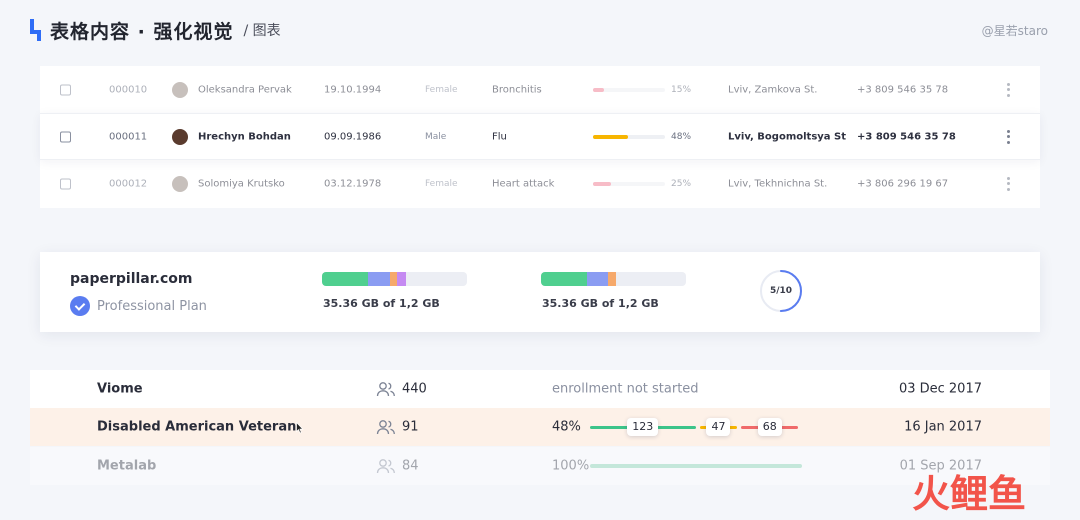 Image resolution: width=1080 pixels, height=520 pixels. What do you see at coordinates (410, 427) in the screenshot?
I see `member-count: 91` at bounding box center [410, 427].